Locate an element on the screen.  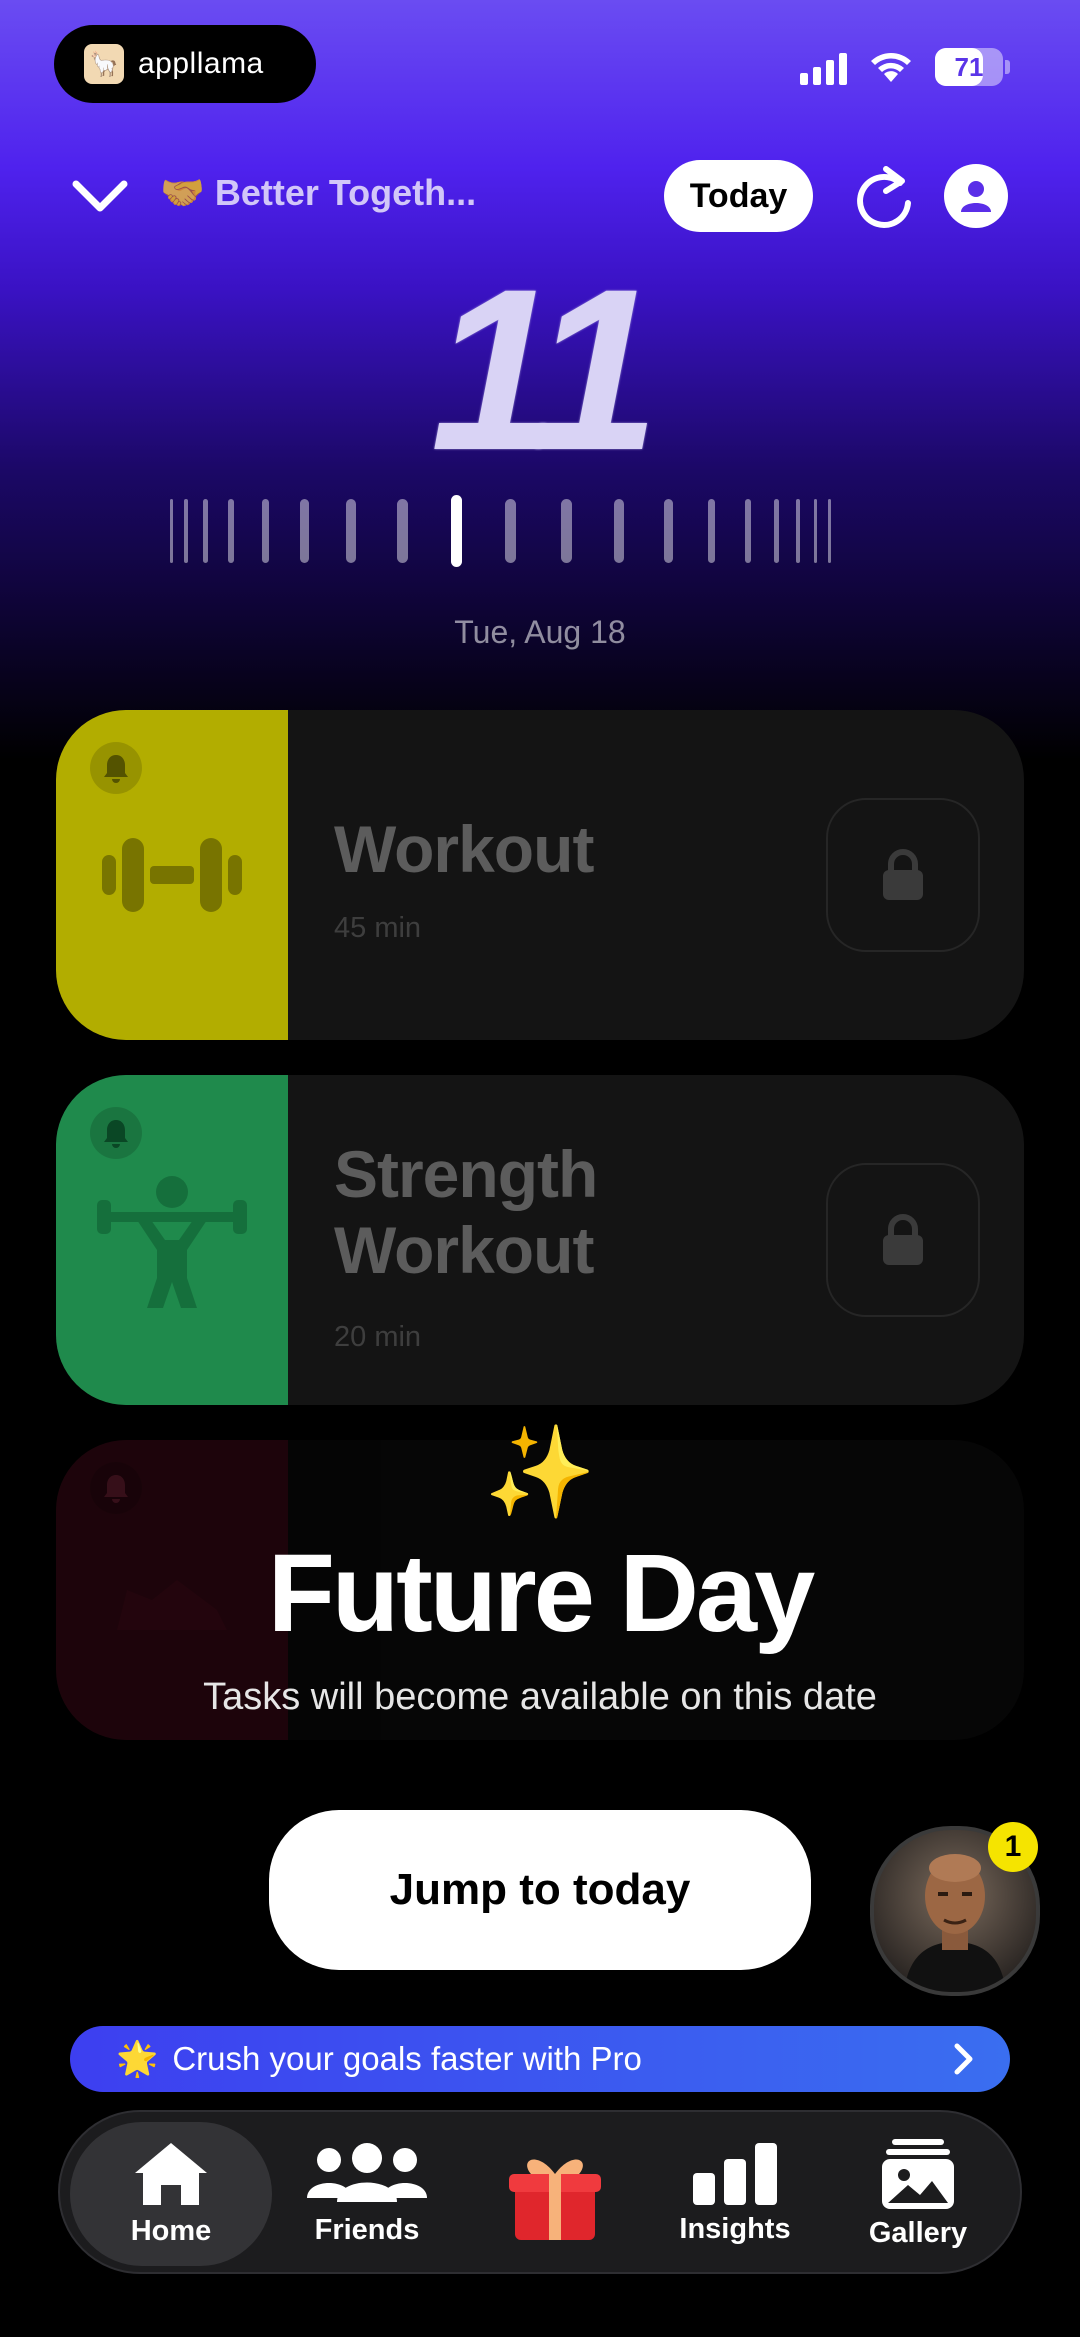
battery-icon: 71 is located at coordinates (969, 67).